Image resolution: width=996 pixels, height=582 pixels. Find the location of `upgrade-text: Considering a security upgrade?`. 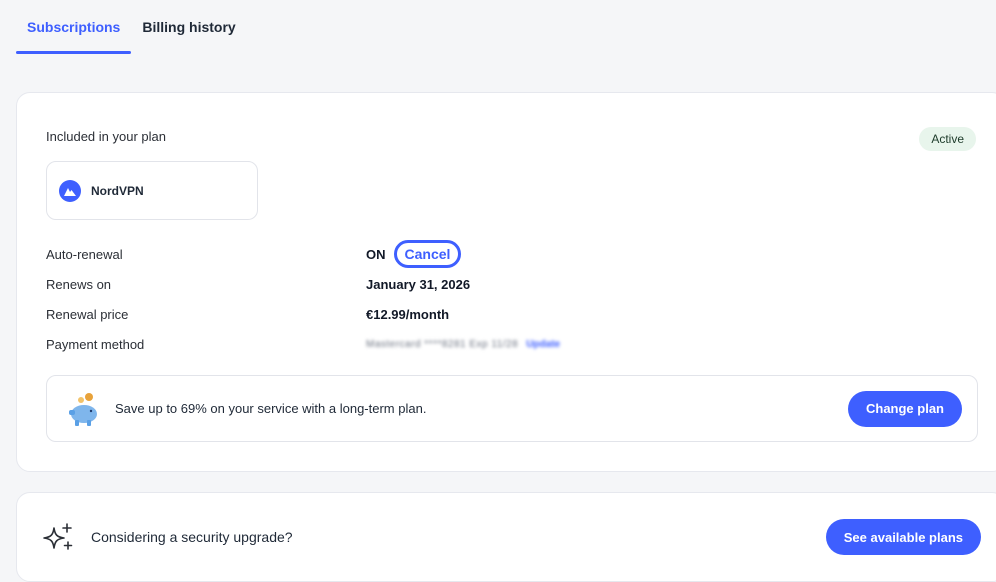

upgrade-text: Considering a security upgrade? is located at coordinates (192, 537).